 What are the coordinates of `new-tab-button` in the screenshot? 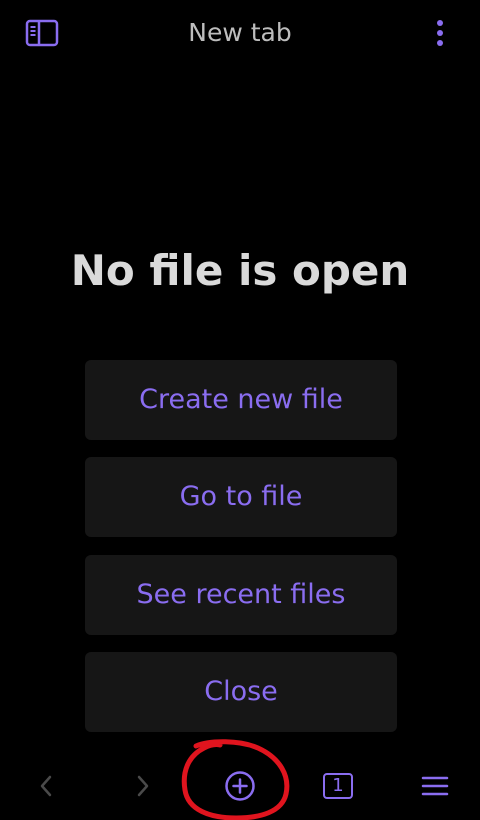 It's located at (240, 786).